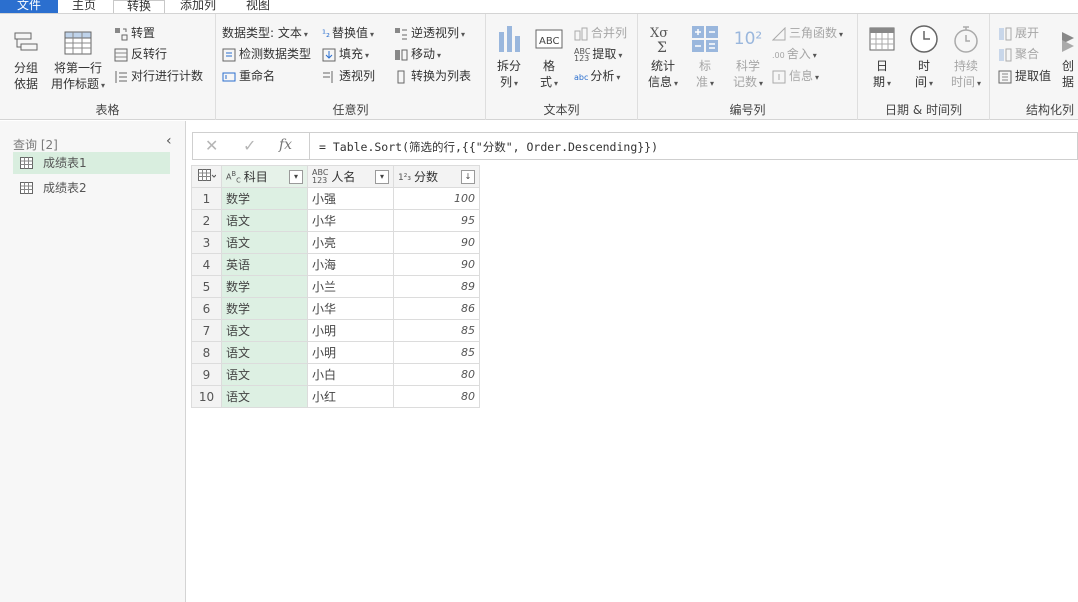 The width and height of the screenshot is (1078, 602). Describe the element at coordinates (206, 198) in the screenshot. I see `row-number: 1` at that location.